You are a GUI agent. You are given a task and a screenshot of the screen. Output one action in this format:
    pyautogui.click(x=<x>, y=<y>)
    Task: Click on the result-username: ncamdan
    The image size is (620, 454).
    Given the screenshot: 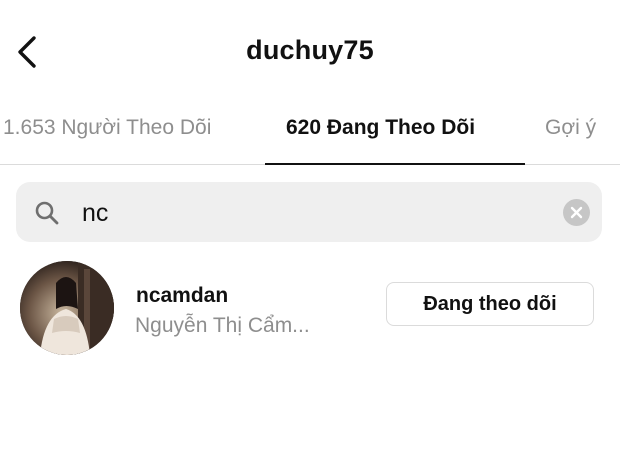 What is the action you would take?
    pyautogui.click(x=182, y=296)
    